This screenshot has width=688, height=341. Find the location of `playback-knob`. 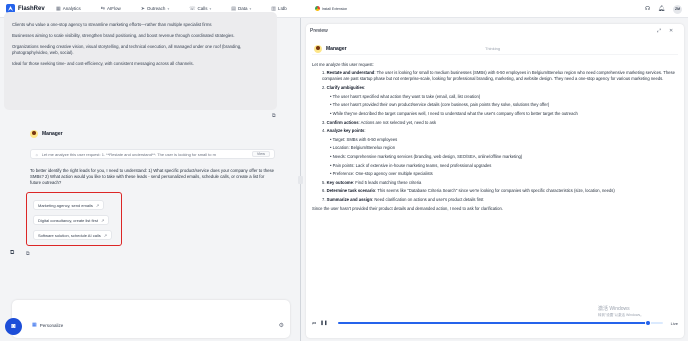

playback-knob is located at coordinates (648, 323).